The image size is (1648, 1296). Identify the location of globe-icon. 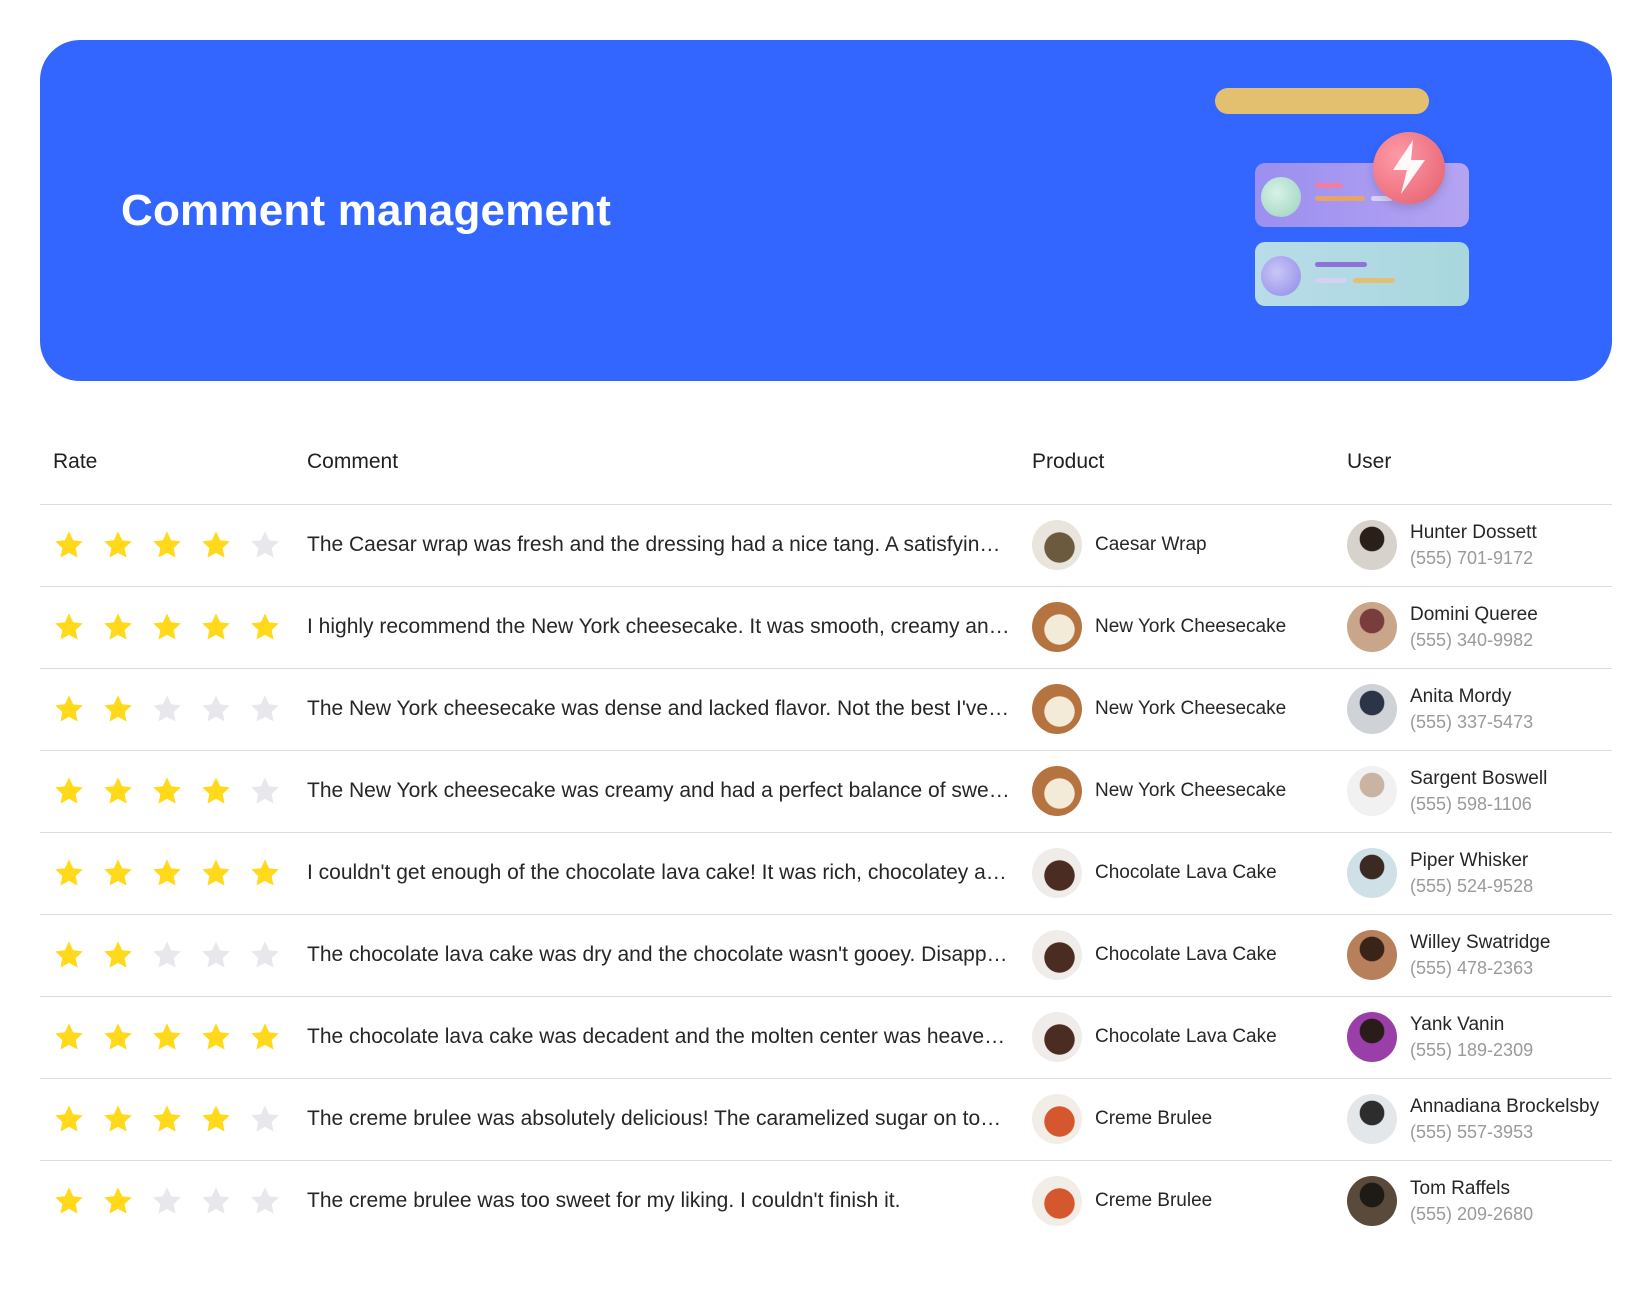
(1281, 276).